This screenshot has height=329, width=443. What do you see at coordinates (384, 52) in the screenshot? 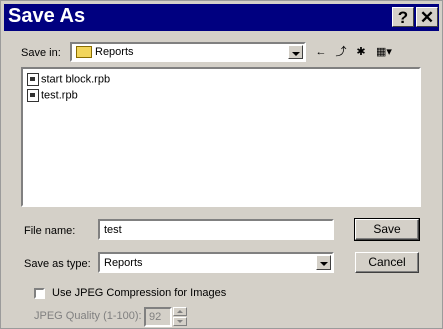
I see `view-menu-icon: ▦▾` at bounding box center [384, 52].